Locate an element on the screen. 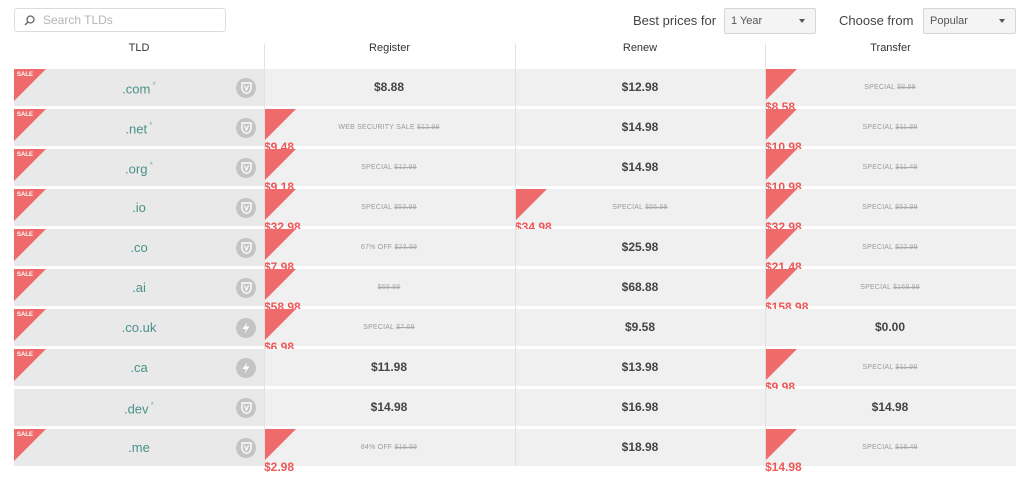 The height and width of the screenshot is (480, 1024). transfer-price: $158.98 is located at coordinates (786, 291).